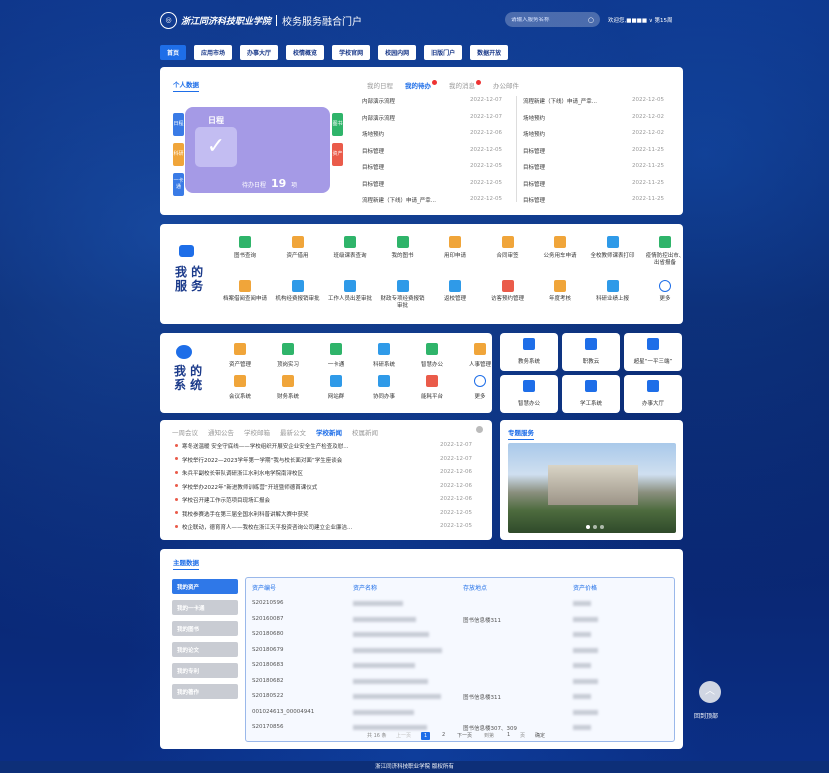 The height and width of the screenshot is (773, 829). Describe the element at coordinates (178, 124) in the screenshot. I see `tag-schedule: 日程` at that location.